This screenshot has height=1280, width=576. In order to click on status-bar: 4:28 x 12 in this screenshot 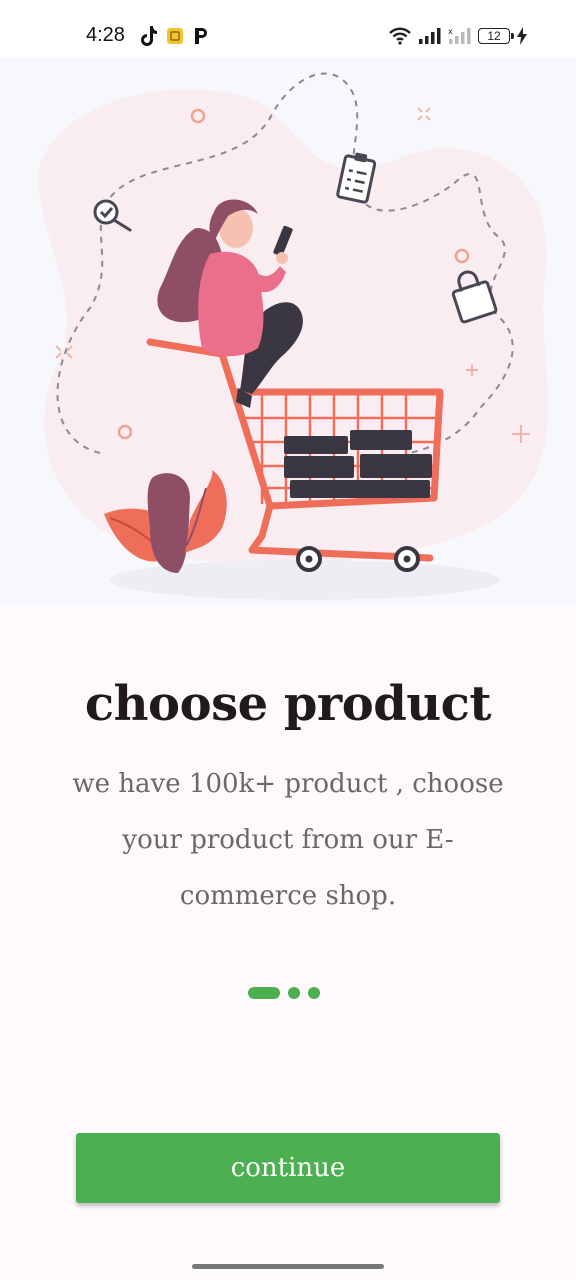, I will do `click(288, 29)`.